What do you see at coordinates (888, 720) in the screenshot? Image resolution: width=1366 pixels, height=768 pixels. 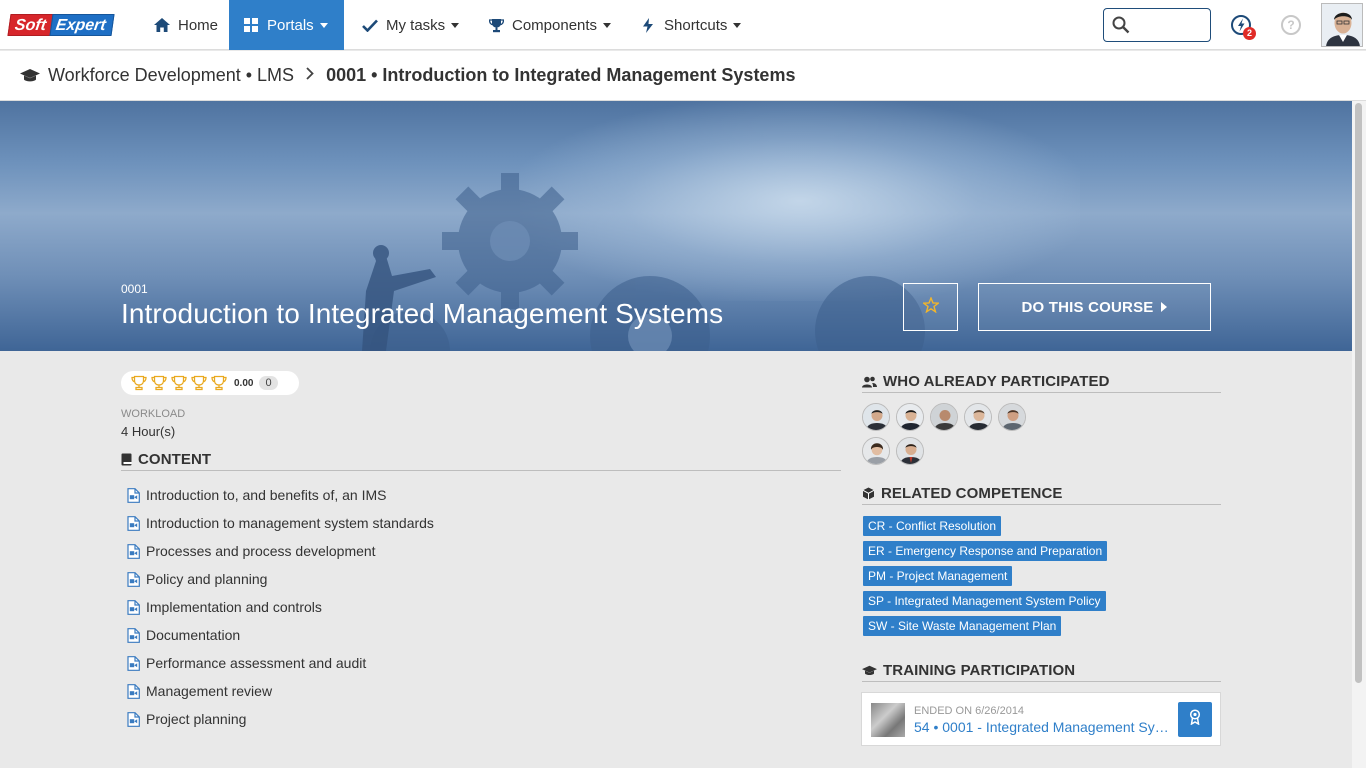 I see `training-thumbnail` at bounding box center [888, 720].